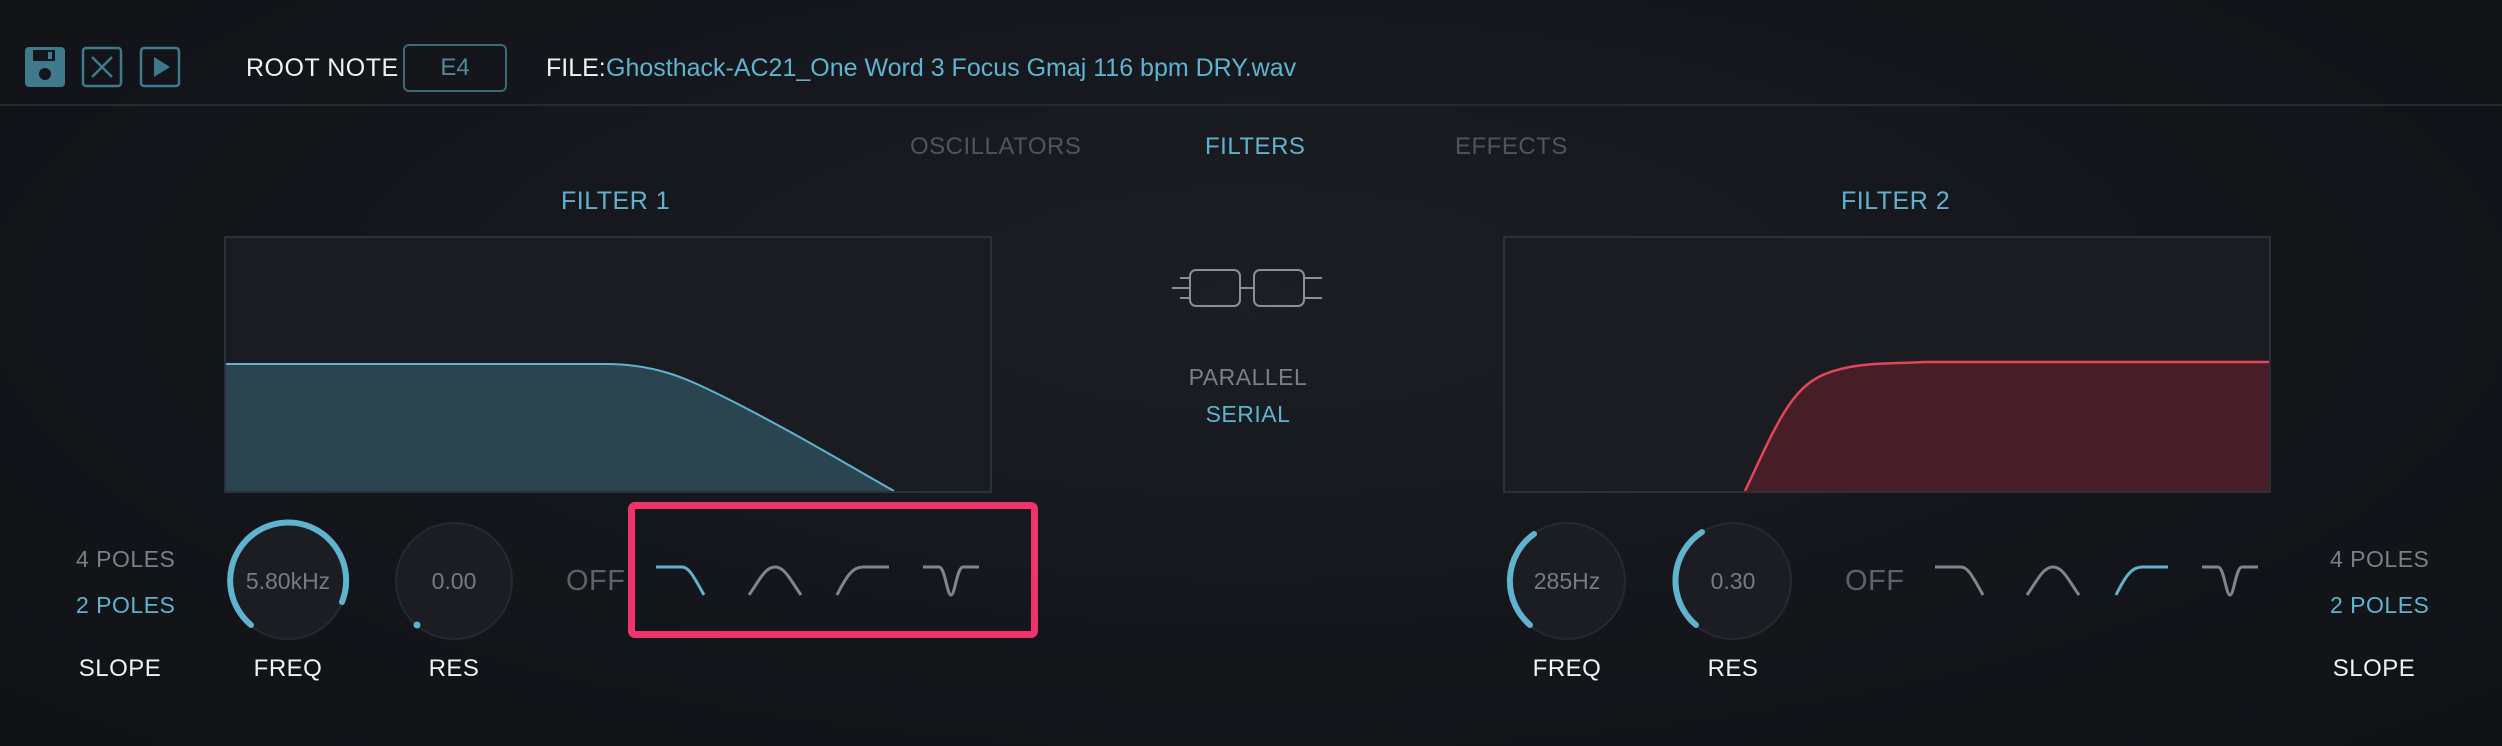  I want to click on root-note-label: ROOT NOTE, so click(322, 68).